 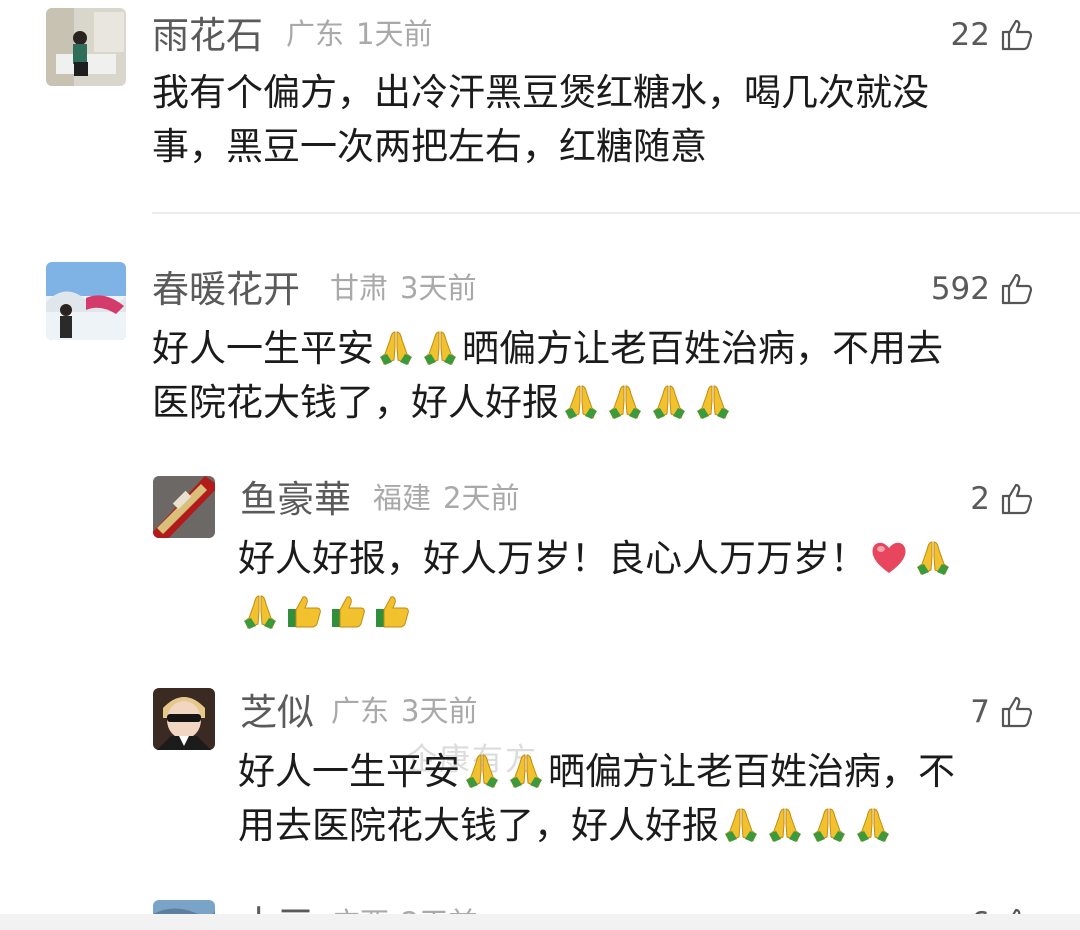 I want to click on like-button: 7, so click(x=1002, y=712).